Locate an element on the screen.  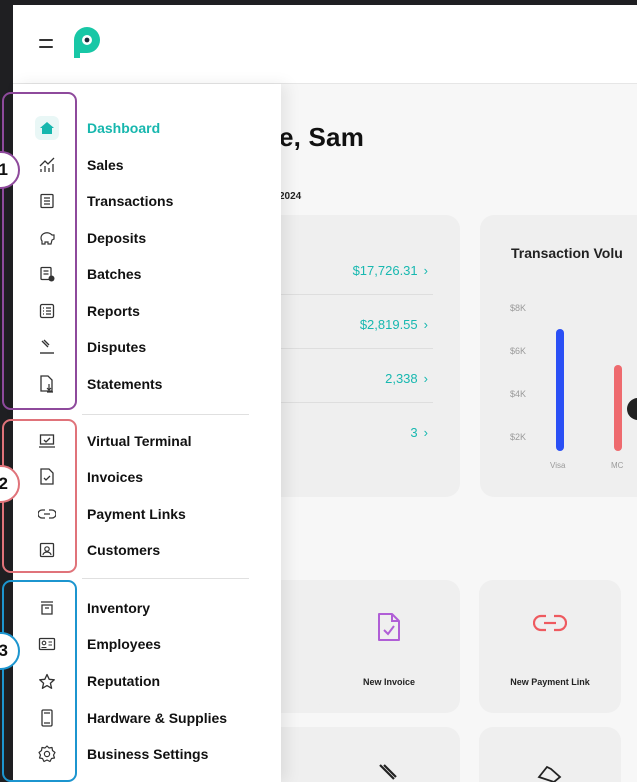
sidebar-item-label: Deposits is located at coordinates (117, 238).